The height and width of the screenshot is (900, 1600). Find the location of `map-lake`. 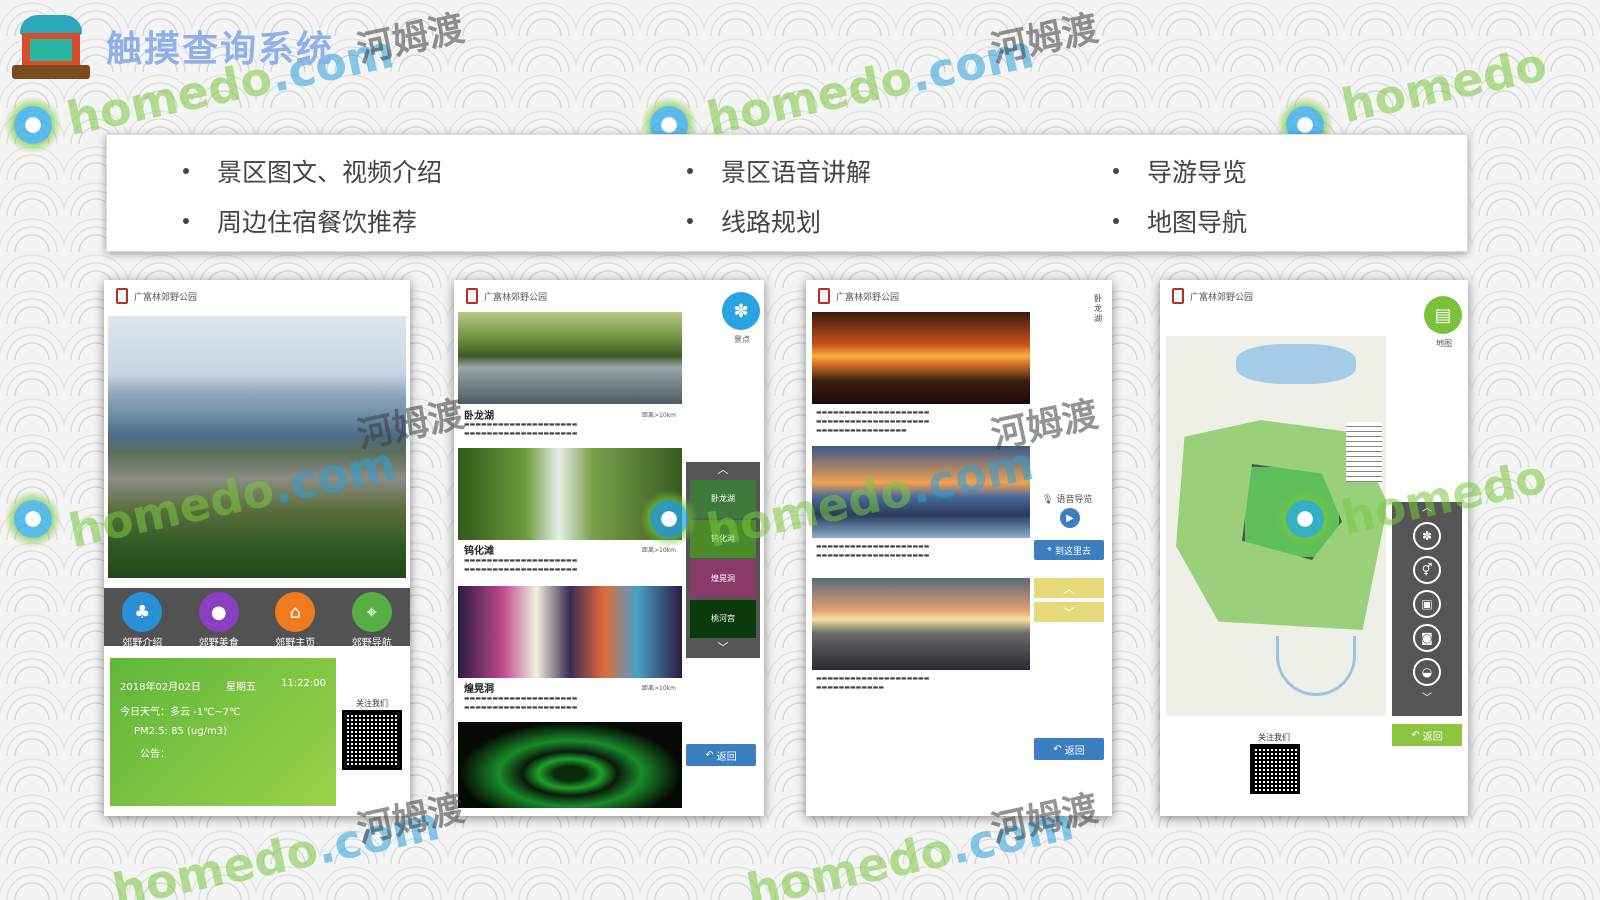

map-lake is located at coordinates (1296, 364).